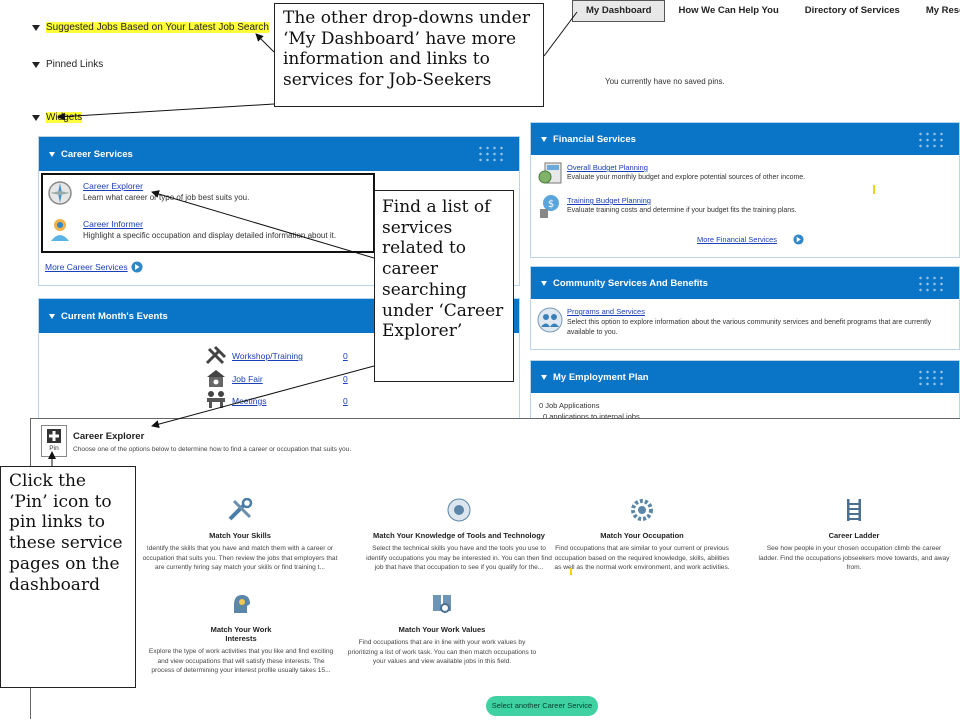 This screenshot has width=960, height=720. What do you see at coordinates (594, 139) in the screenshot?
I see `financial-services-title: Financial Services` at bounding box center [594, 139].